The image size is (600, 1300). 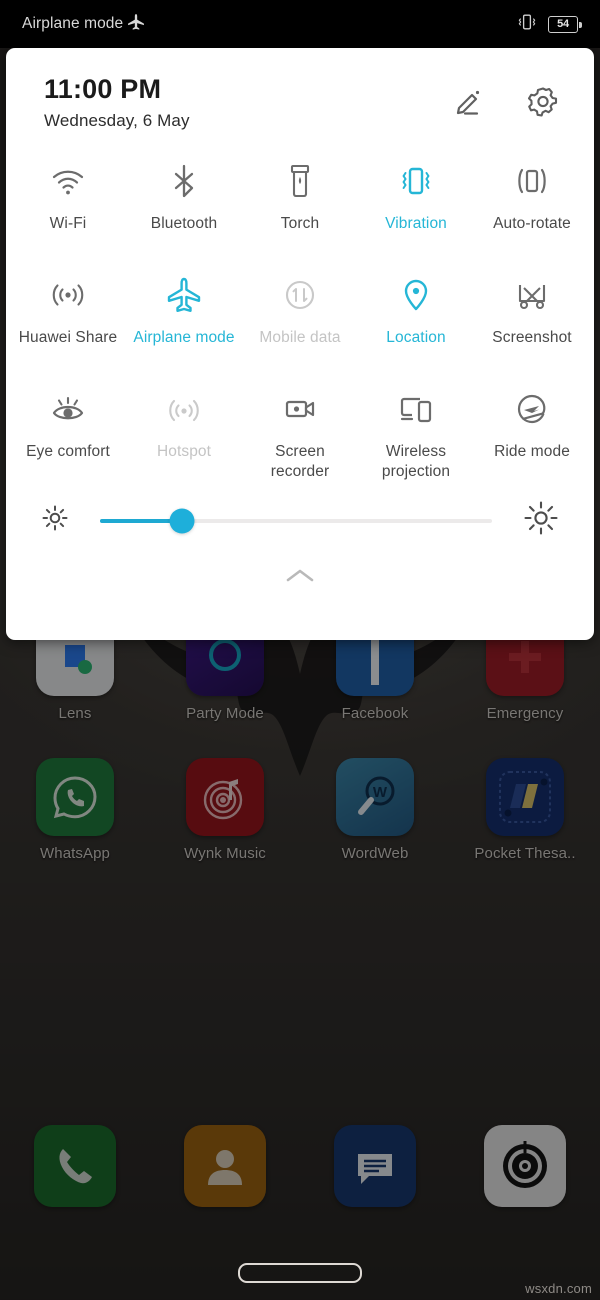 I want to click on brightness-low-icon, so click(x=55, y=520).